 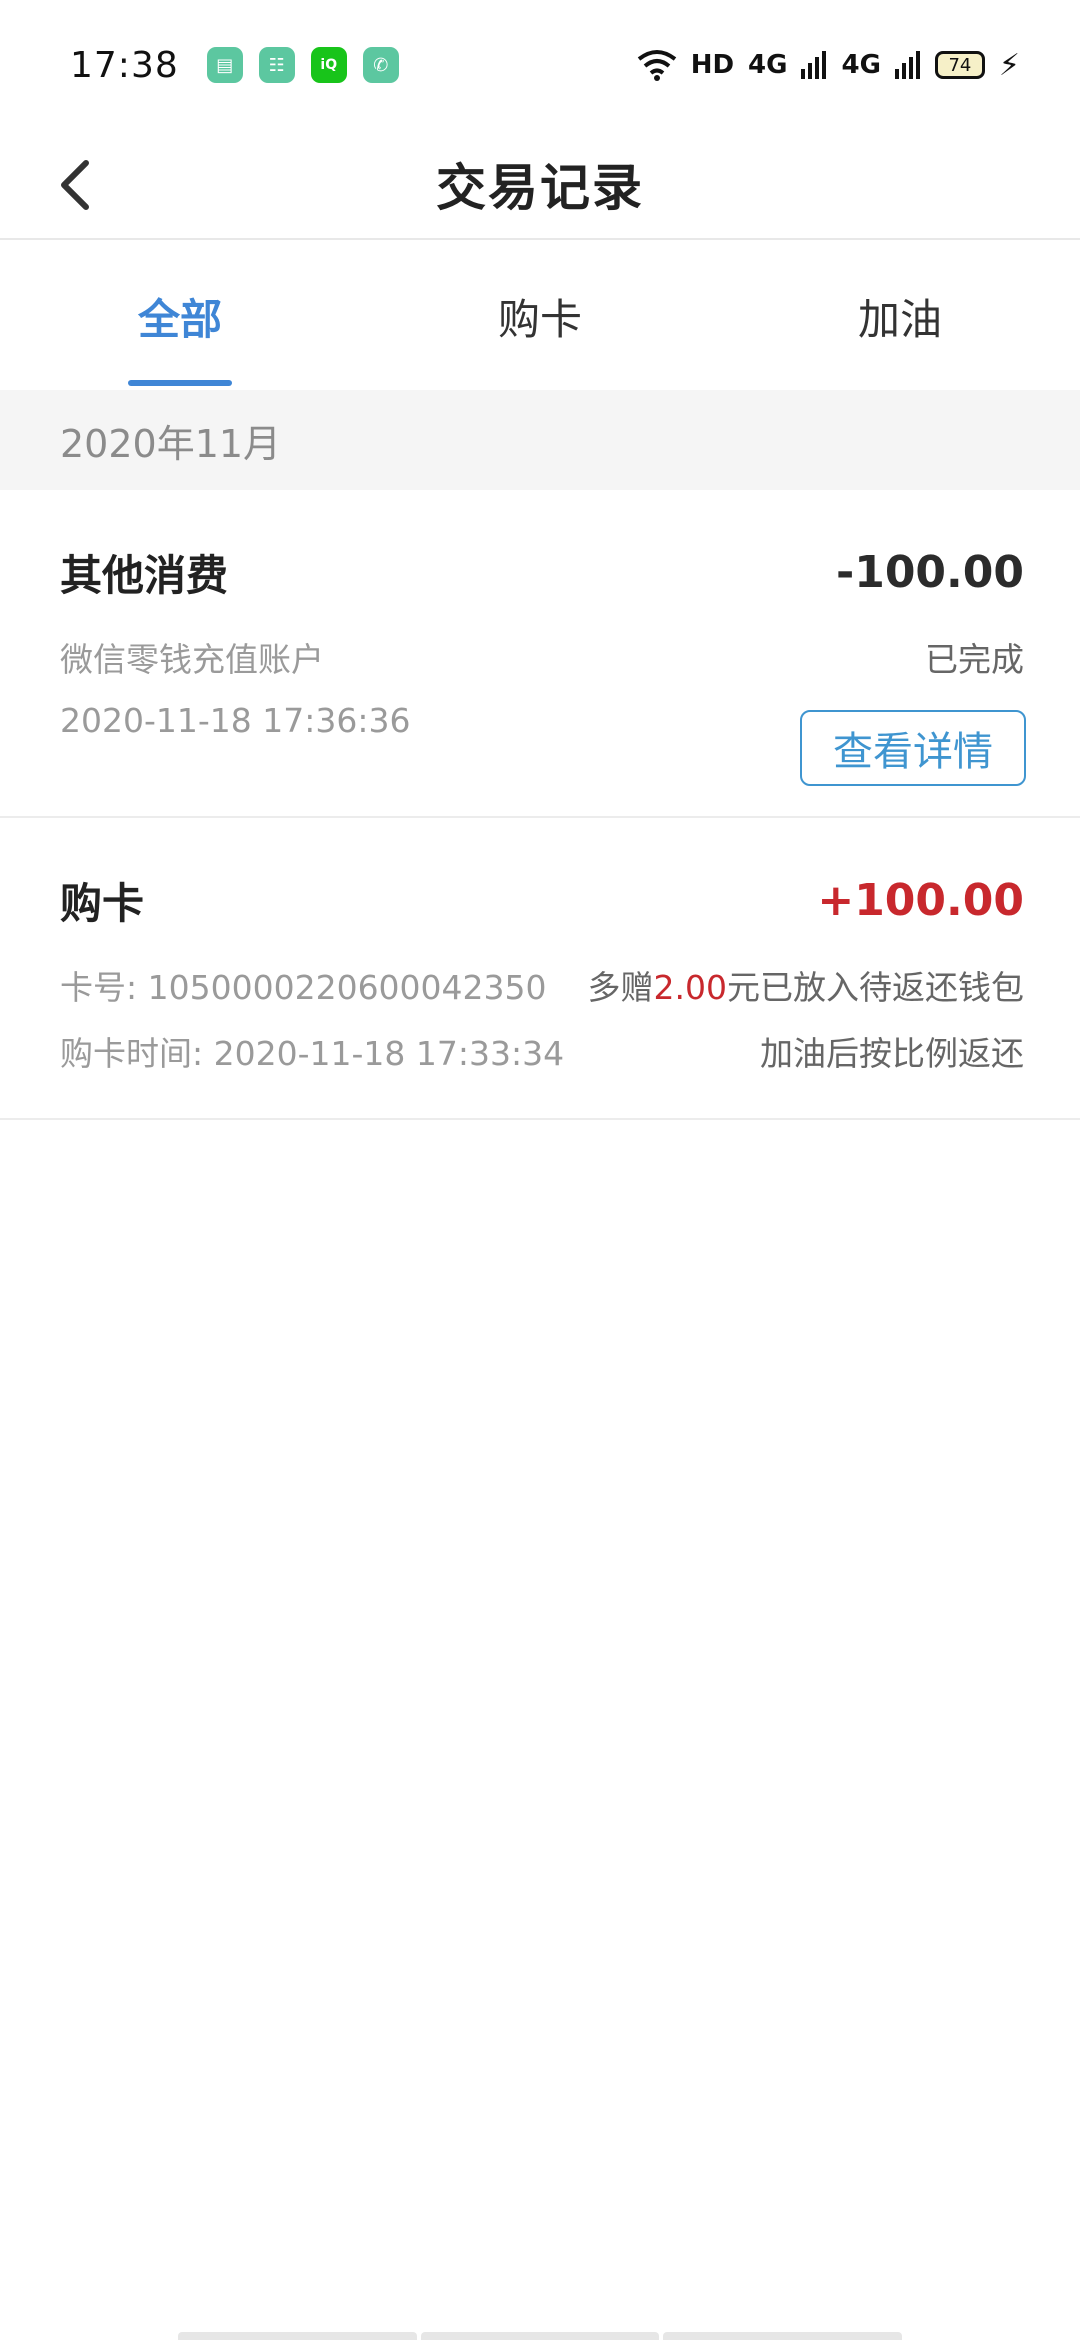 I want to click on charging-icon: ⚡, so click(x=1009, y=65).